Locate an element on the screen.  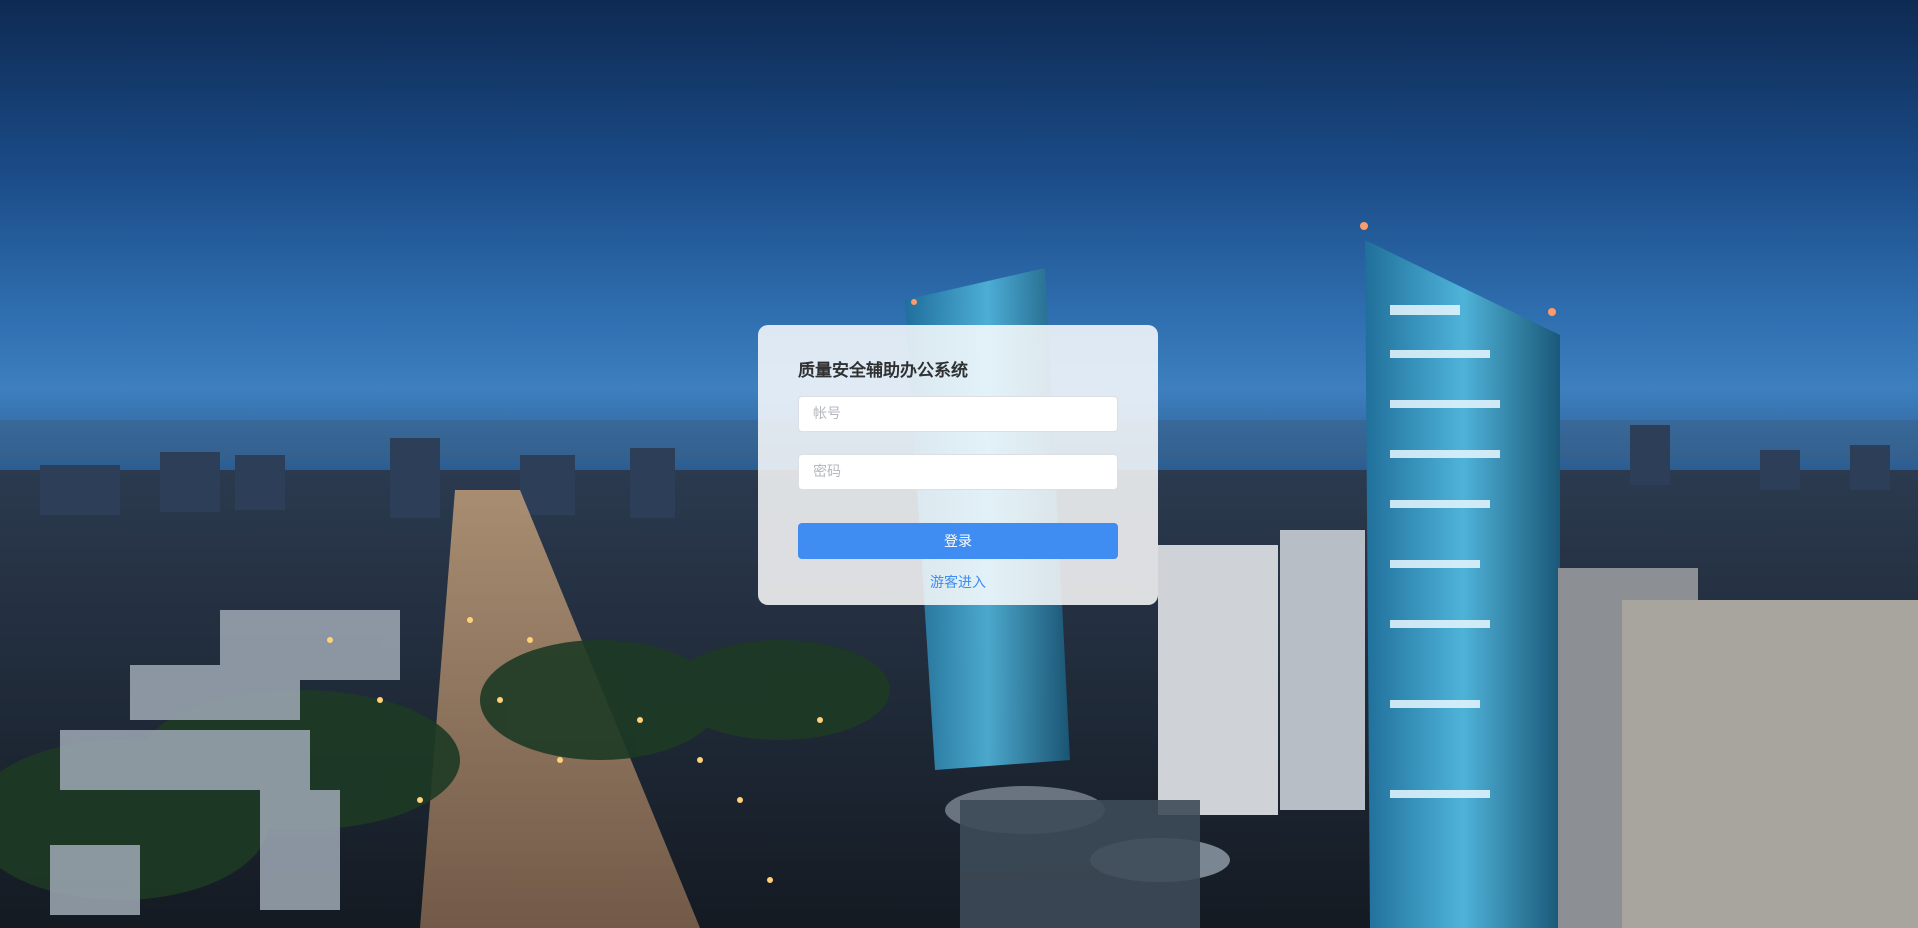
login-card: 质量安全辅助办公系统 登录 游客进入 is located at coordinates (958, 465).